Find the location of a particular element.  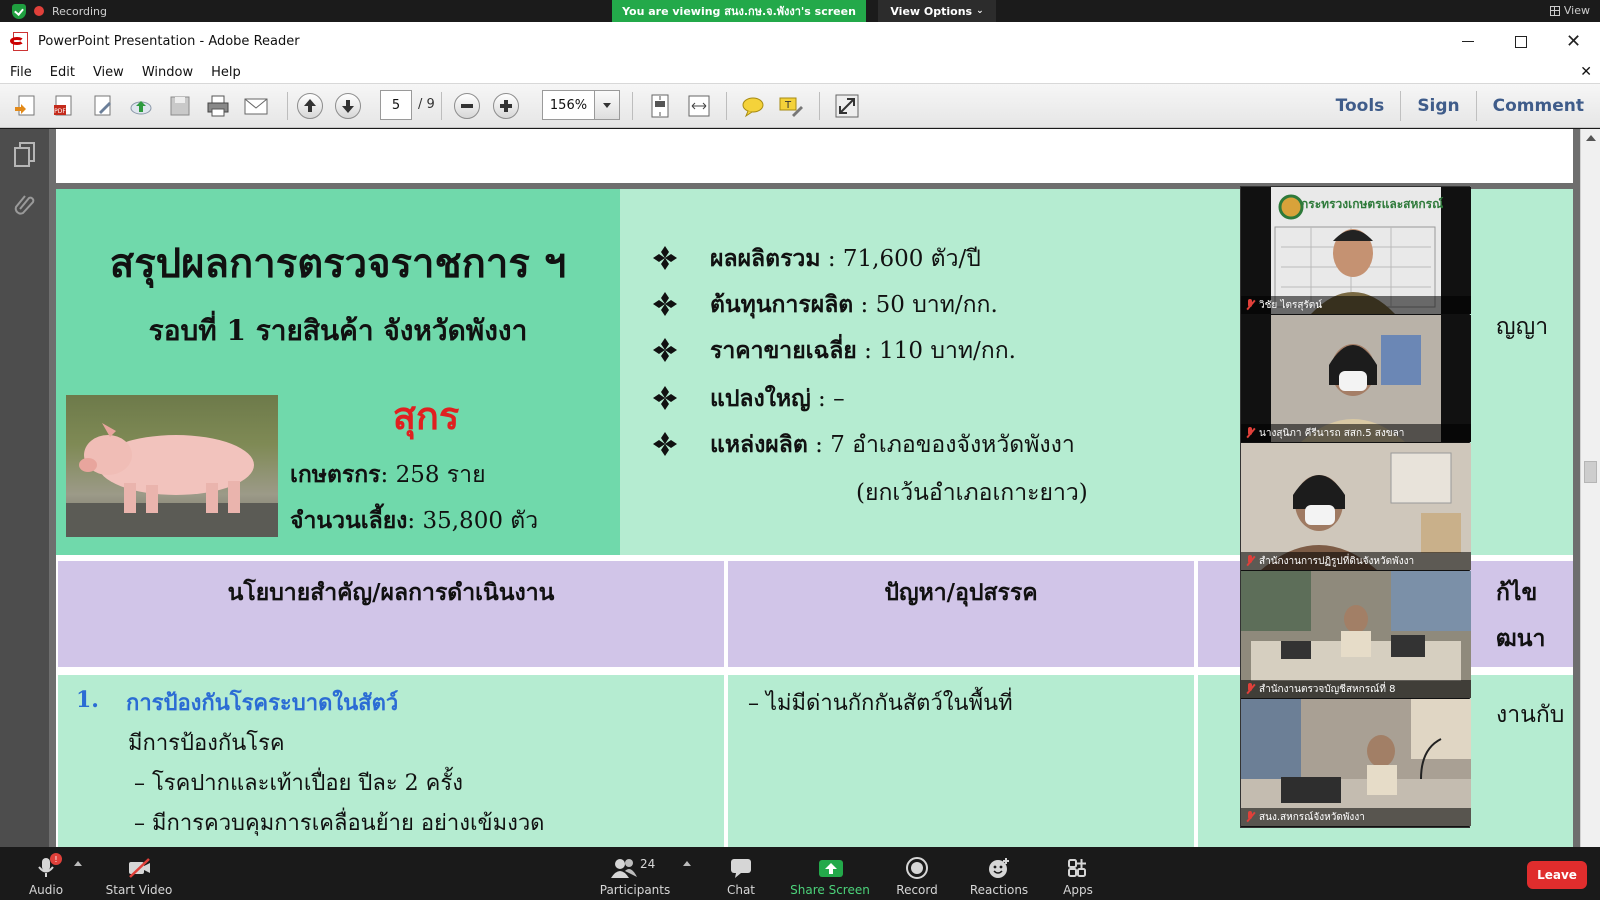

apps-label: Apps is located at coordinates (1078, 890).